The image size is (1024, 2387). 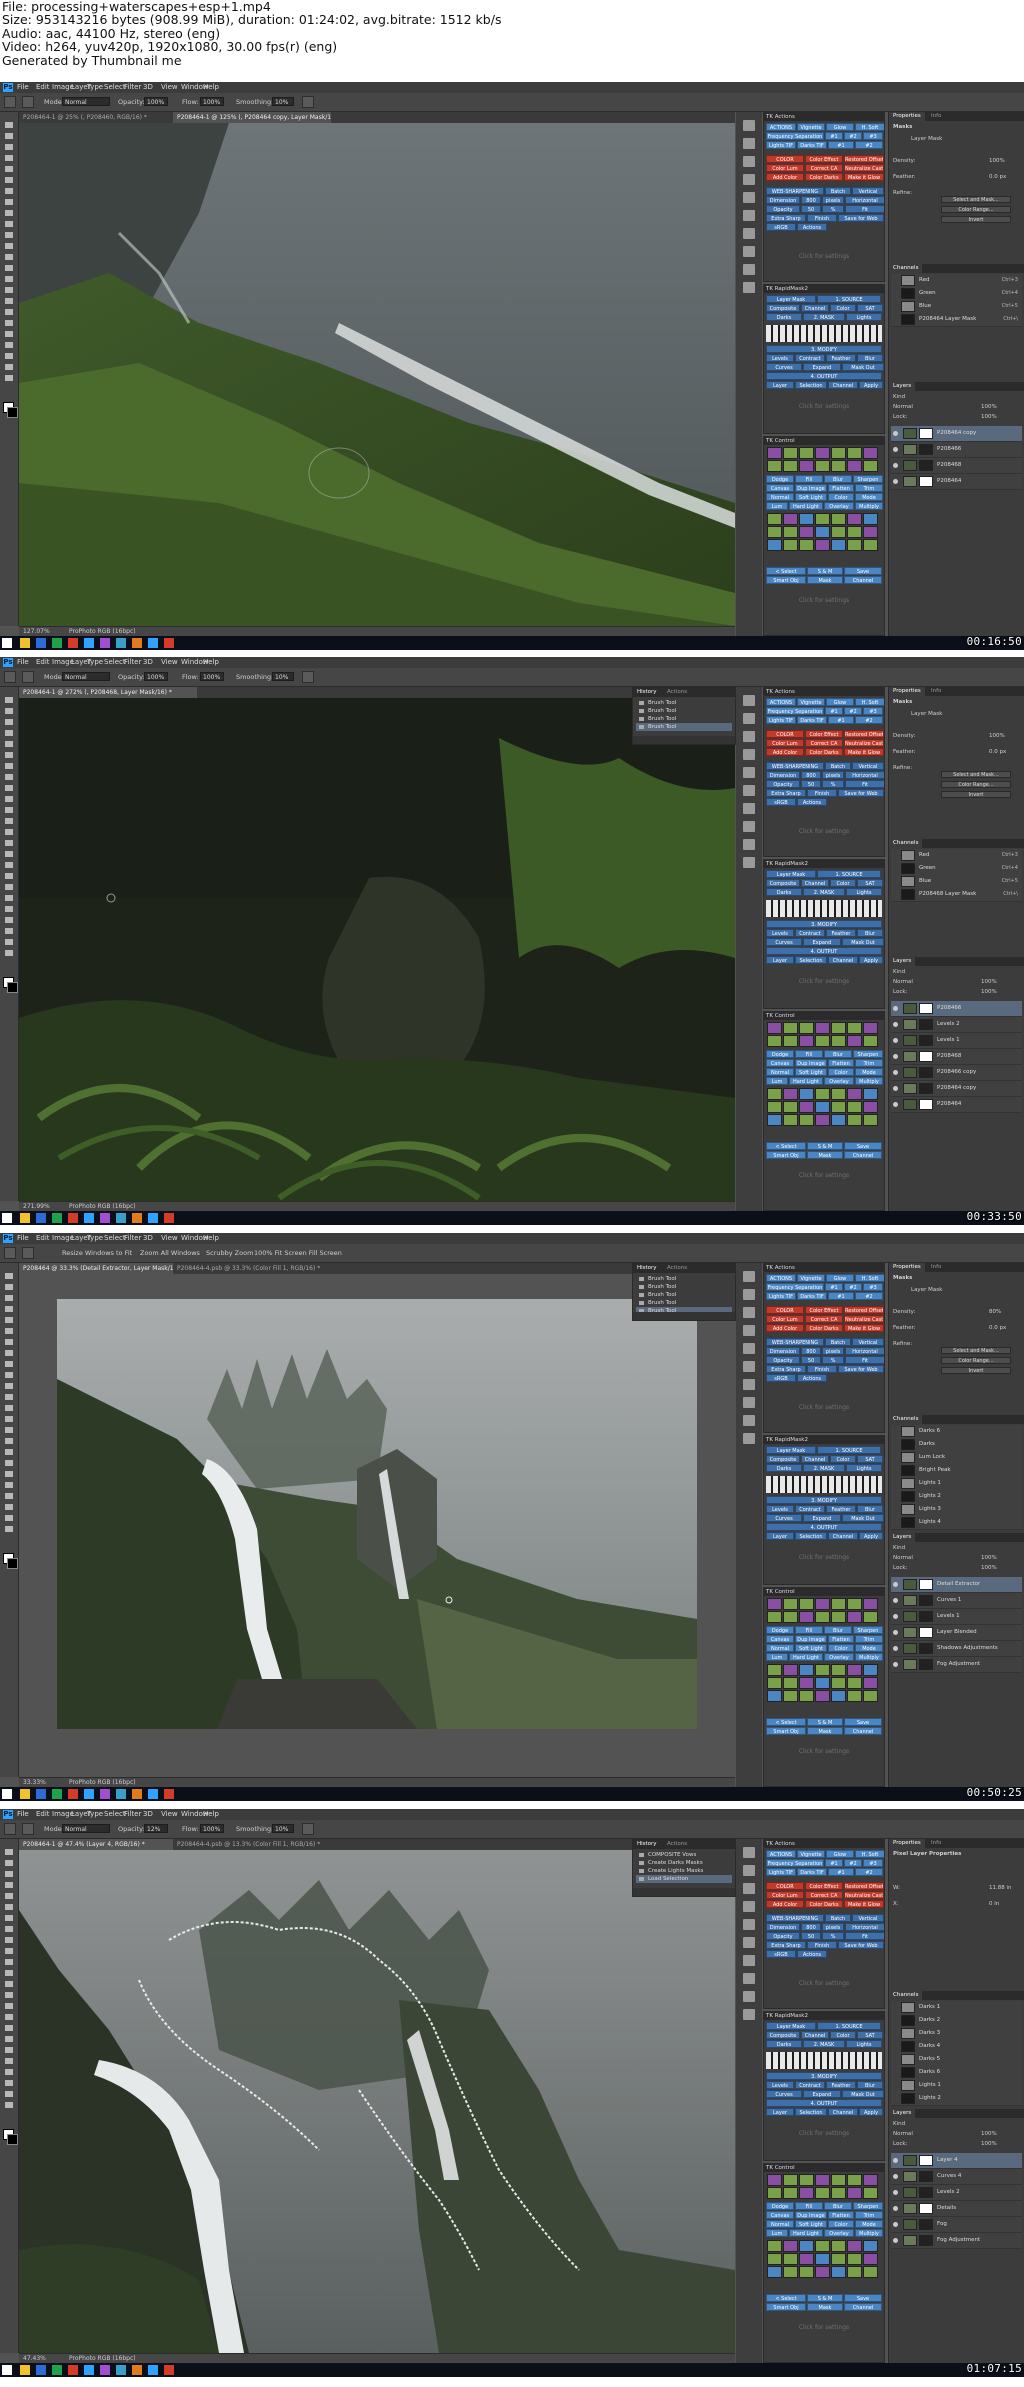 I want to click on control-row-btn: Canvas, so click(x=780, y=1063).